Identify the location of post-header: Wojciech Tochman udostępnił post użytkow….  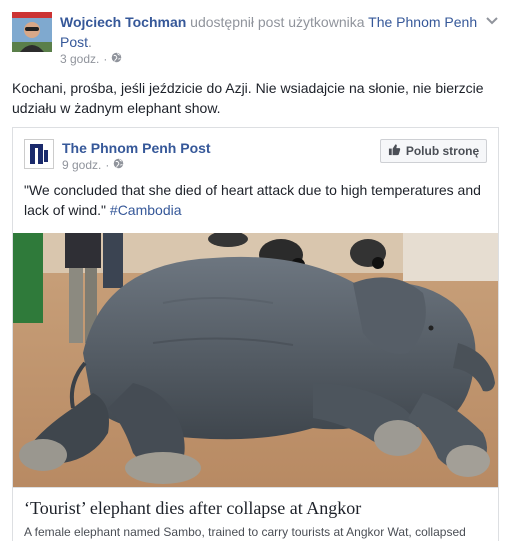
(270, 32).